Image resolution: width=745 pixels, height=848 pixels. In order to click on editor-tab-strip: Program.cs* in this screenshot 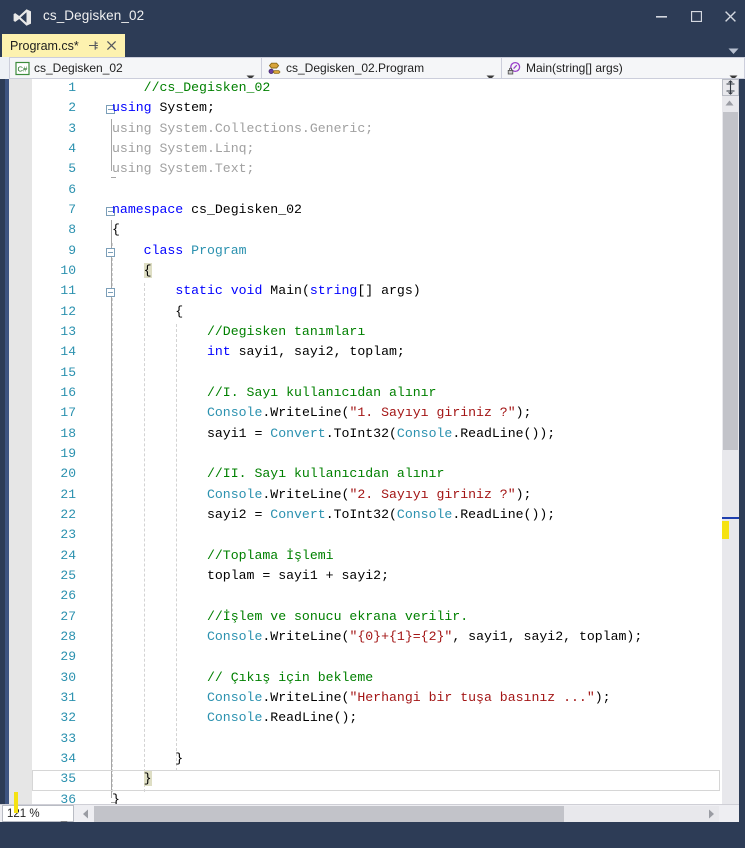, I will do `click(372, 45)`.